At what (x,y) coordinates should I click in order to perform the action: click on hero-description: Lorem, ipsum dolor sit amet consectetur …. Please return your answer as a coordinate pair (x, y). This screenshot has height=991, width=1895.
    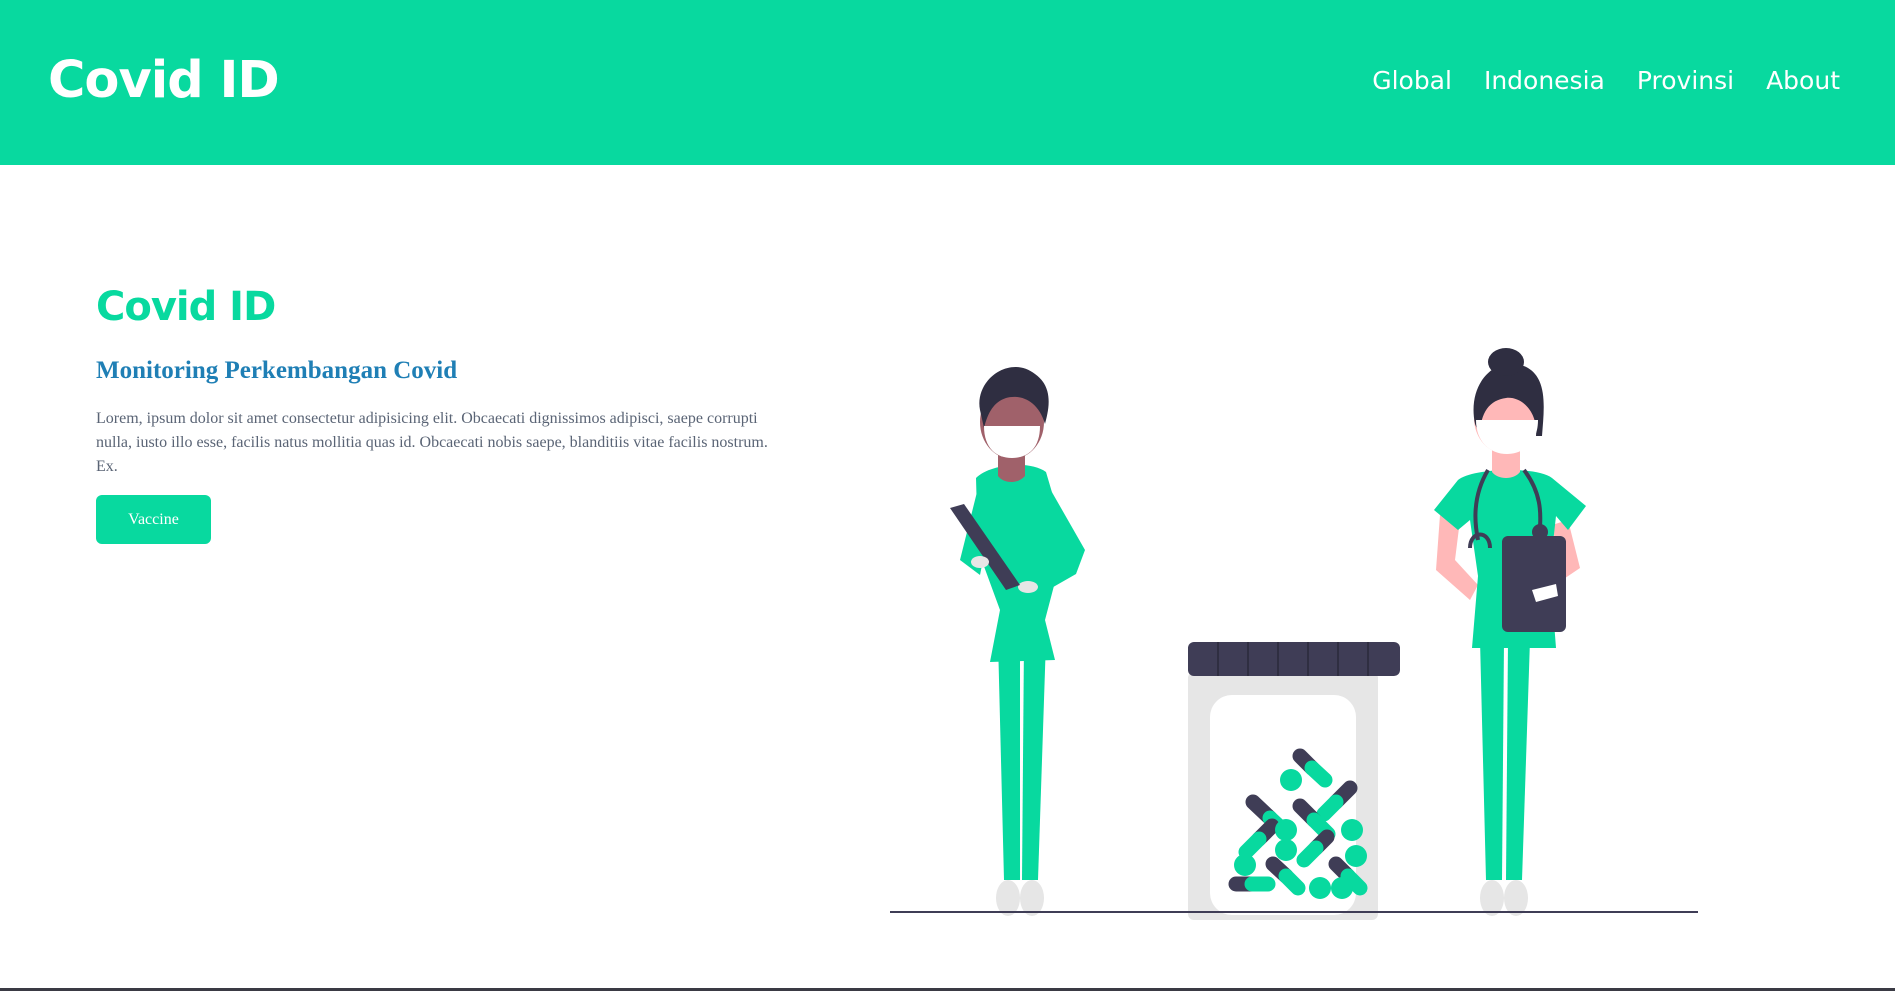
    Looking at the image, I should click on (432, 442).